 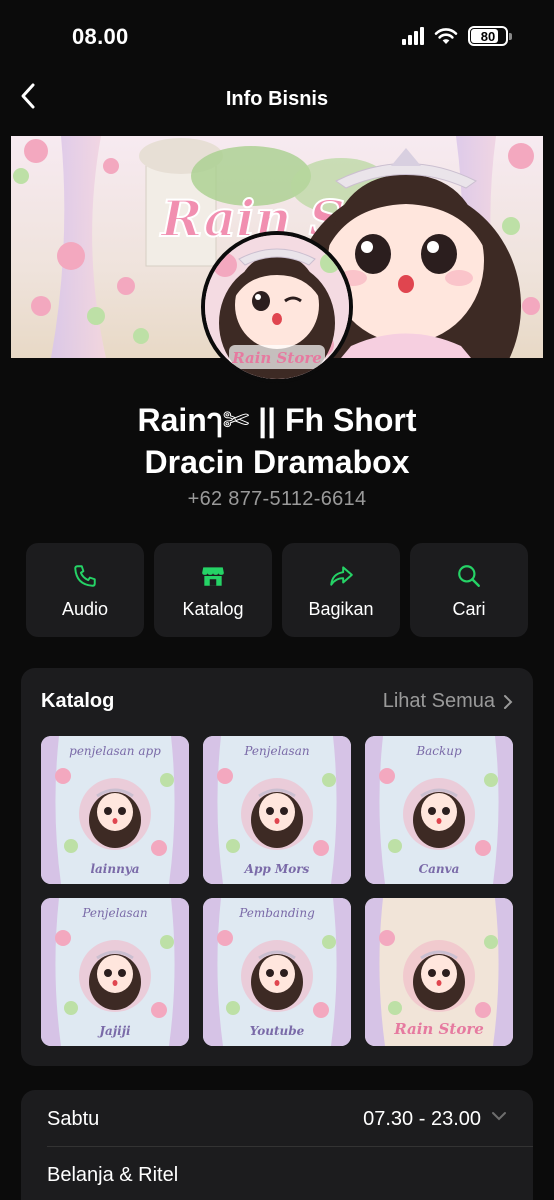 I want to click on share-button: Bagikan, so click(x=341, y=590).